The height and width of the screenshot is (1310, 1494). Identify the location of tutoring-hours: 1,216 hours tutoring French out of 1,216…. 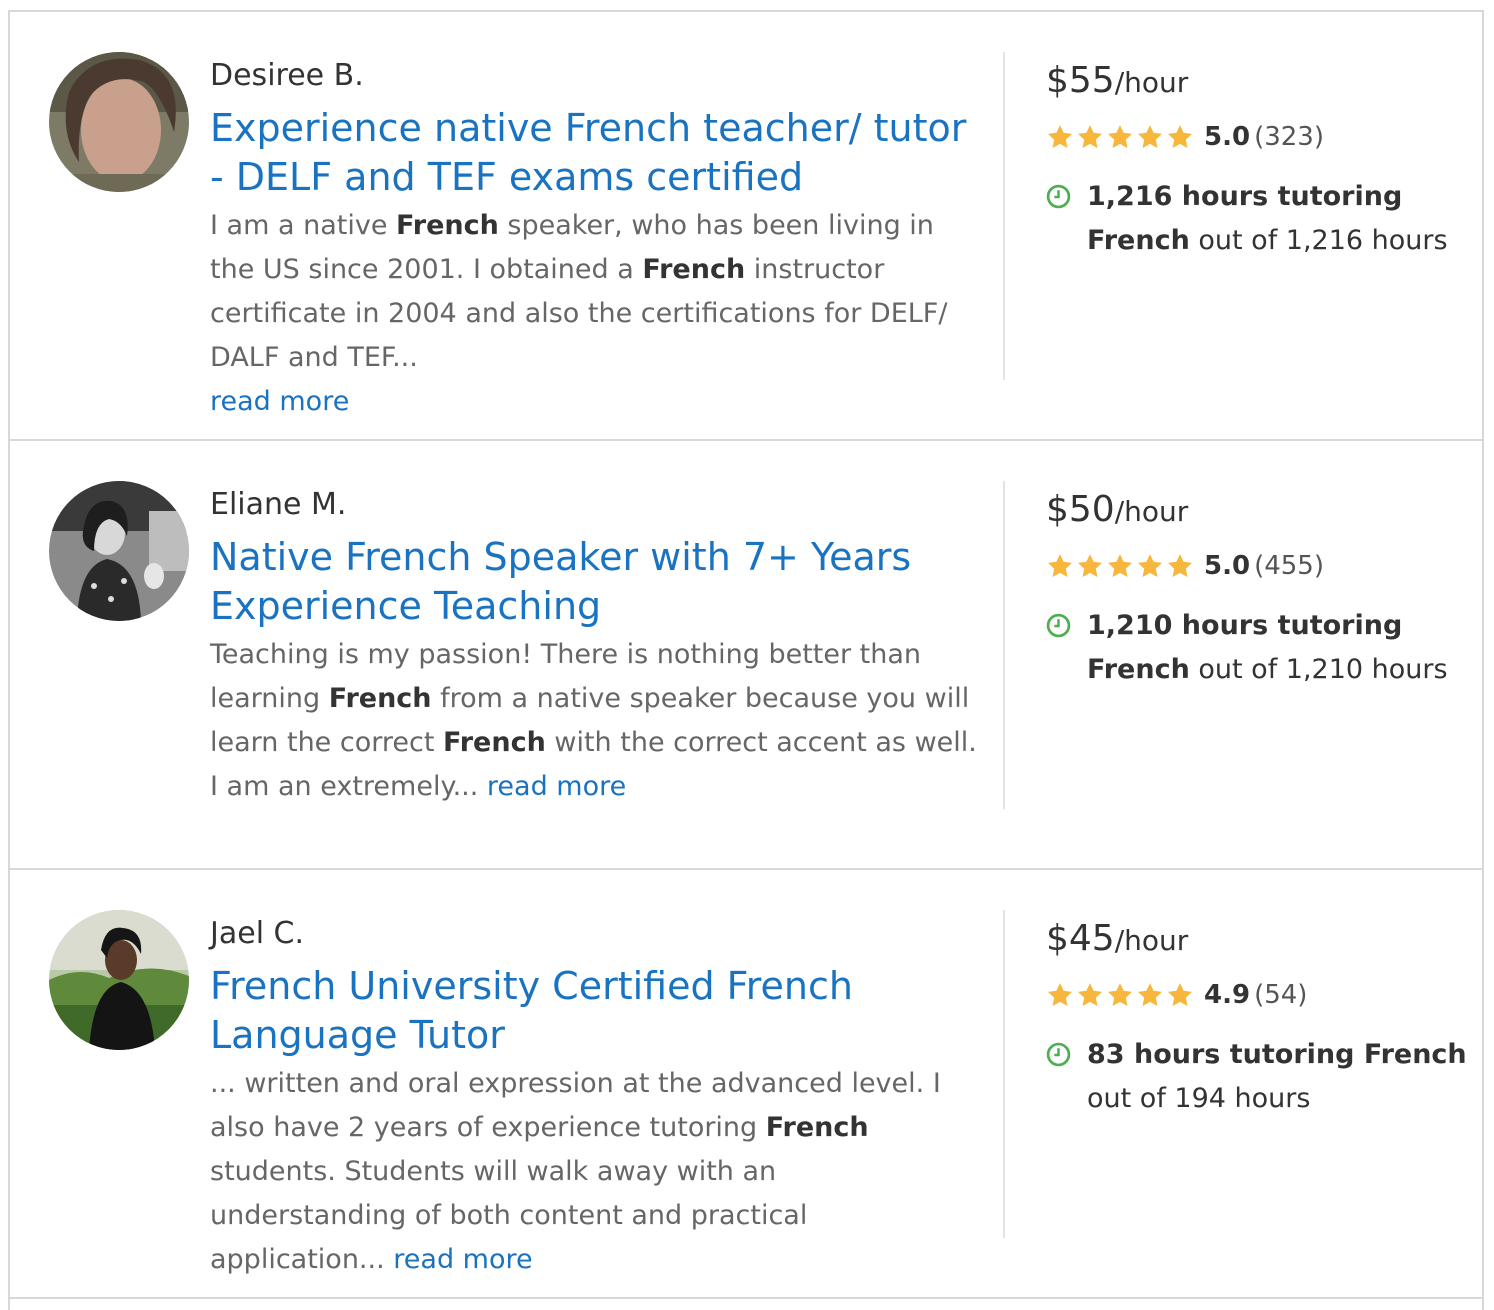
(1261, 219).